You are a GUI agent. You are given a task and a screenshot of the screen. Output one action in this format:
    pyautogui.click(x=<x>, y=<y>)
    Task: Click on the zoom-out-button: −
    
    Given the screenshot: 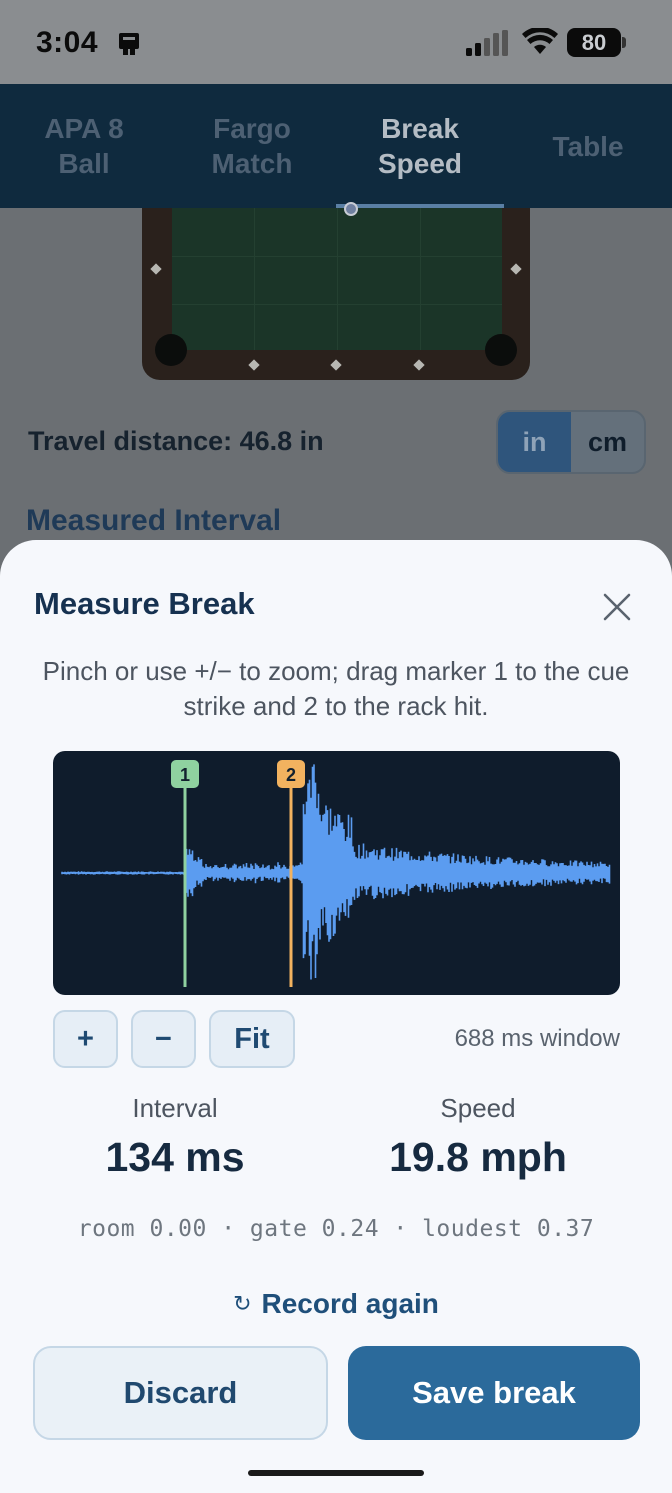 What is the action you would take?
    pyautogui.click(x=163, y=1039)
    